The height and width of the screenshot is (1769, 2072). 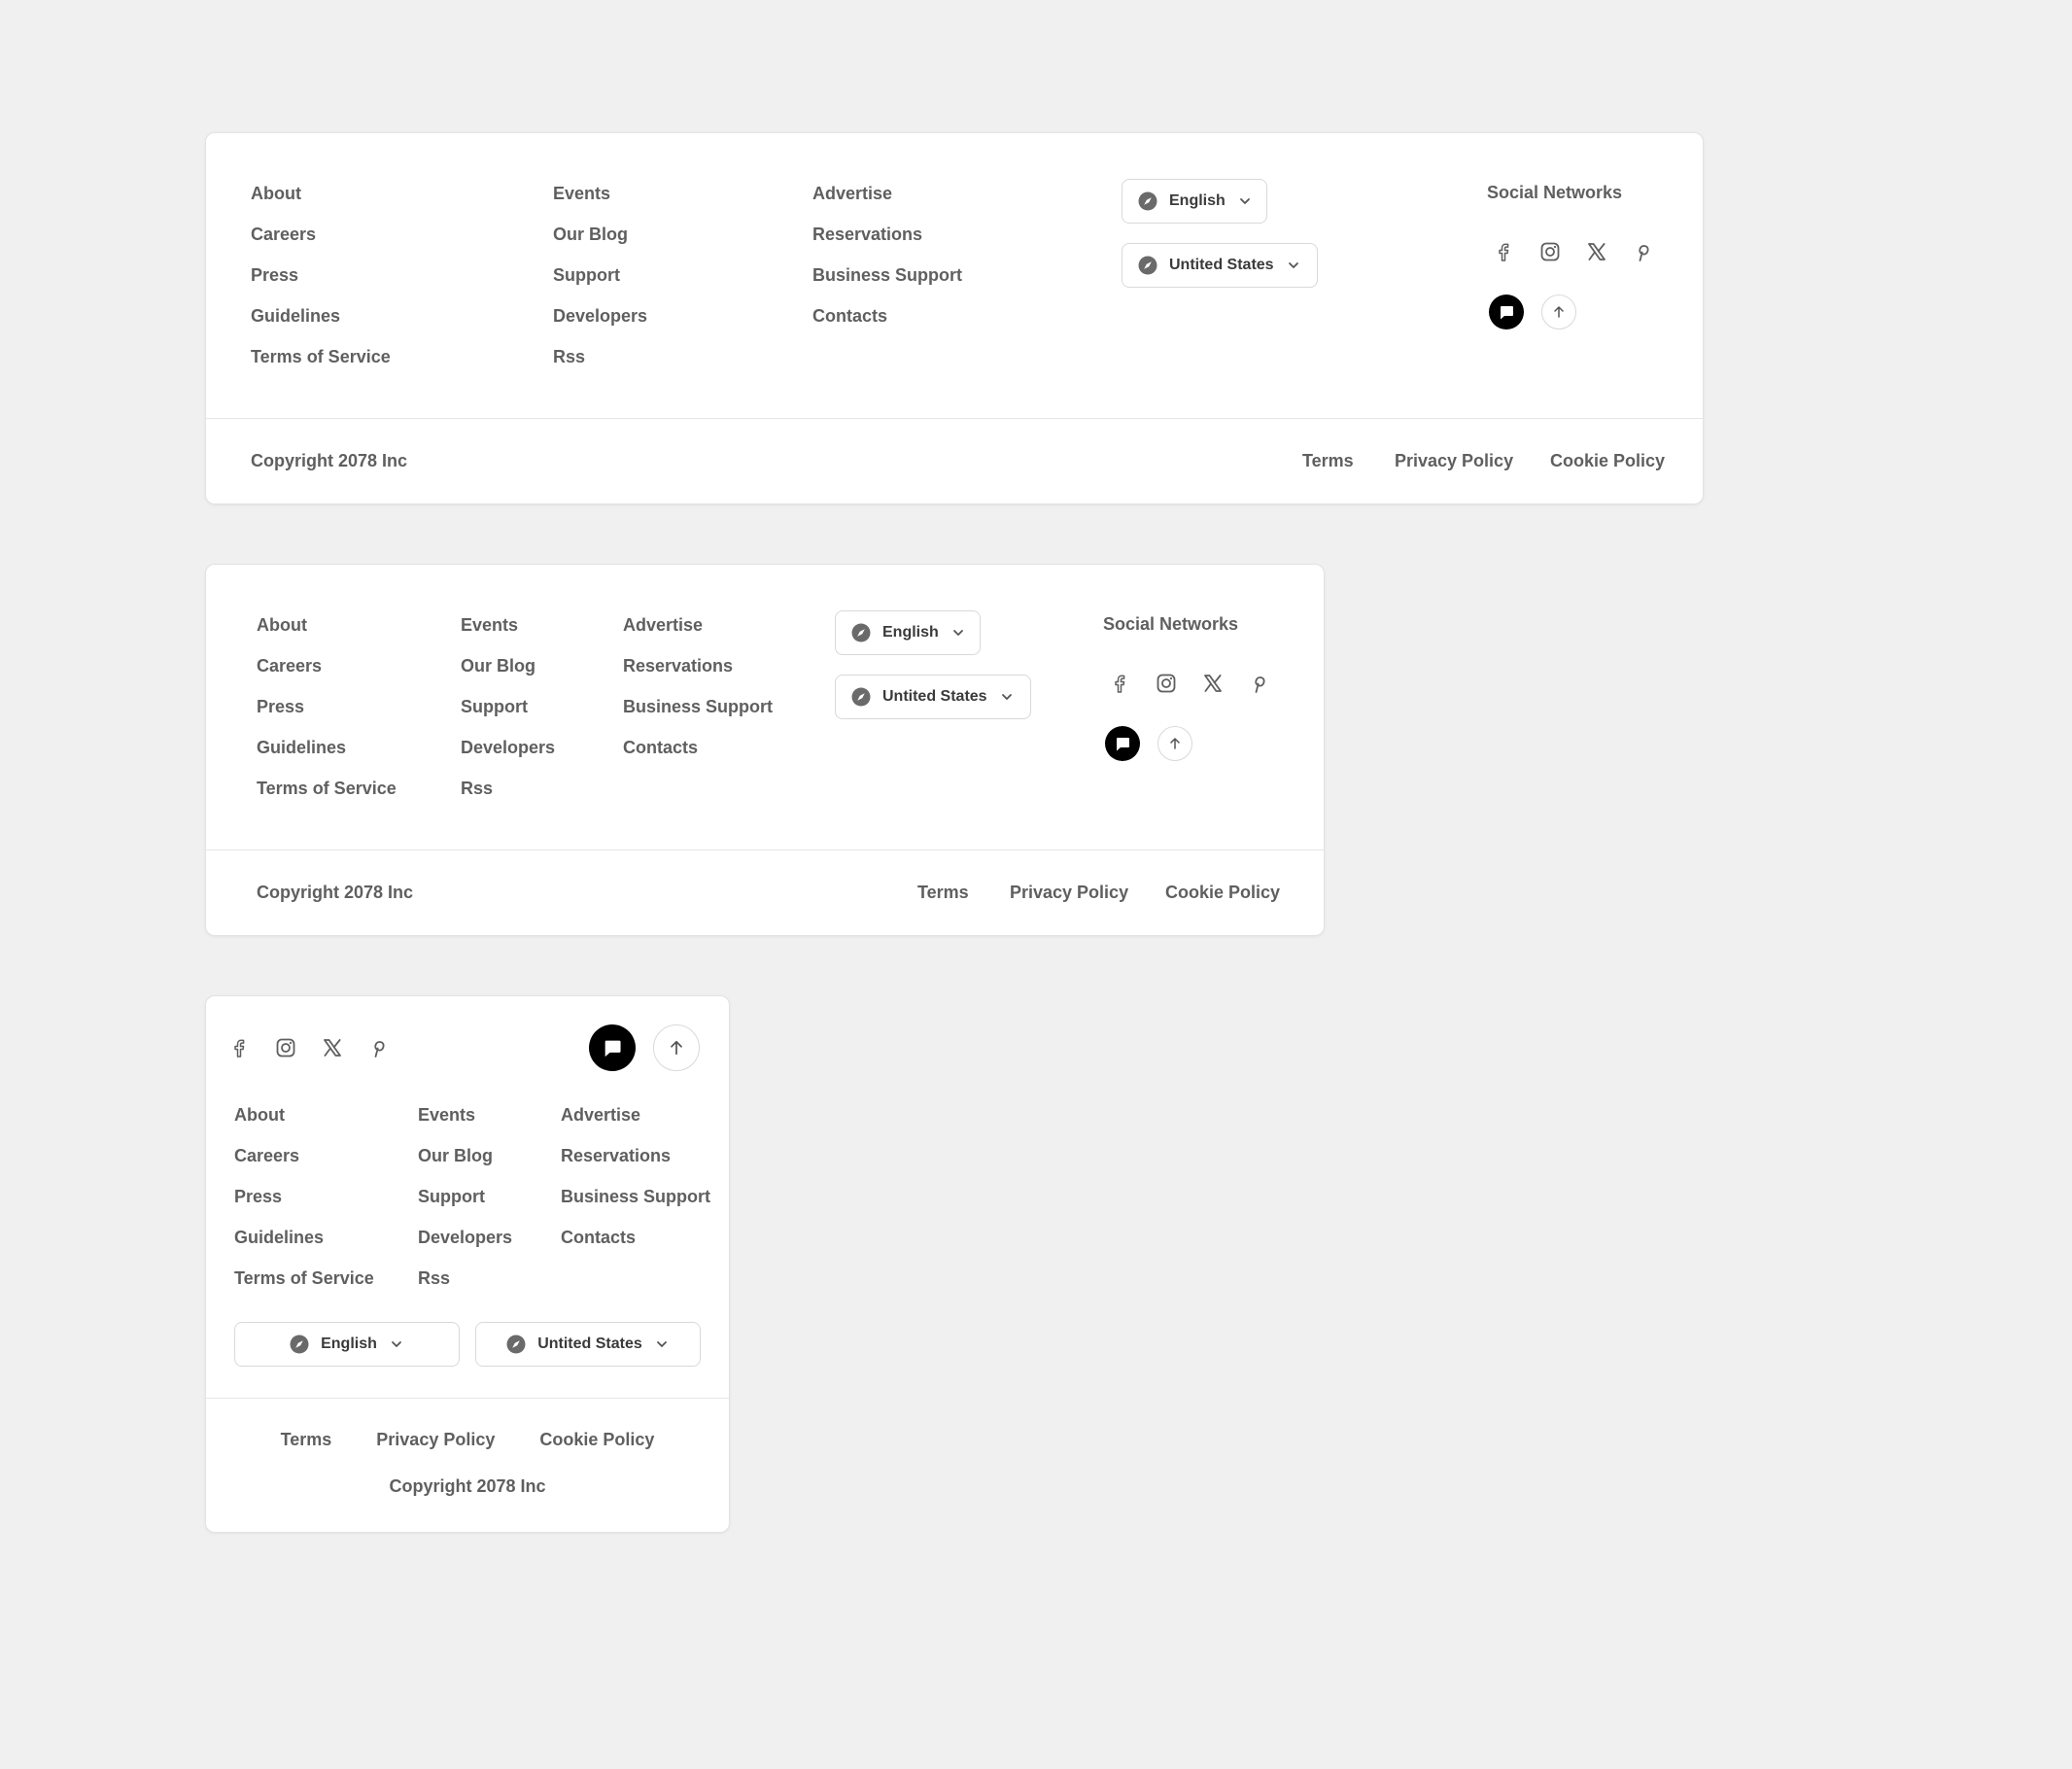 What do you see at coordinates (467, 1486) in the screenshot?
I see `copyright-text: Copyright 2078 Inc` at bounding box center [467, 1486].